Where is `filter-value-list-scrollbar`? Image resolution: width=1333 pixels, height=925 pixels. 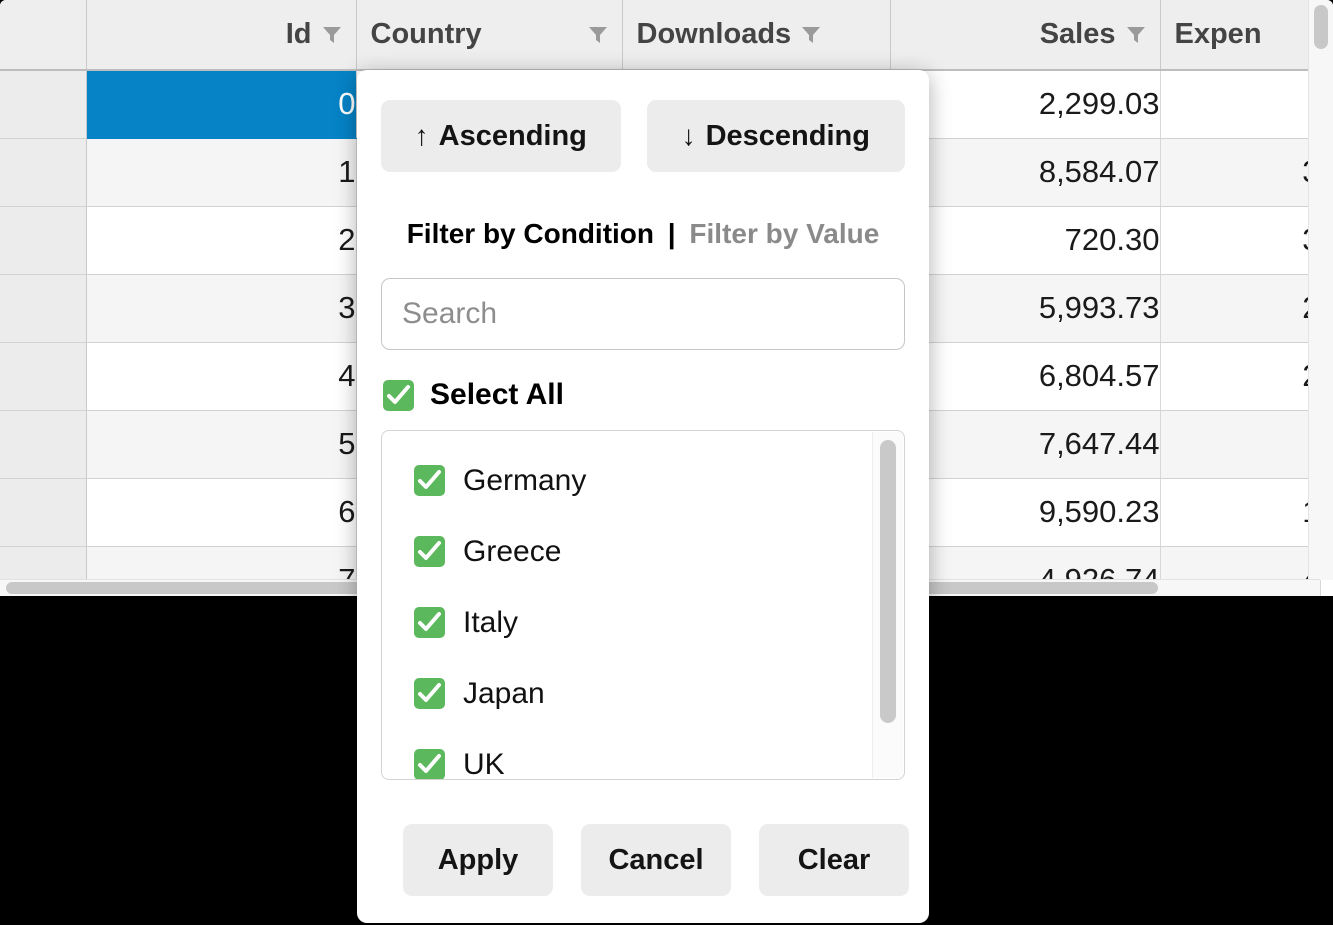 filter-value-list-scrollbar is located at coordinates (887, 605).